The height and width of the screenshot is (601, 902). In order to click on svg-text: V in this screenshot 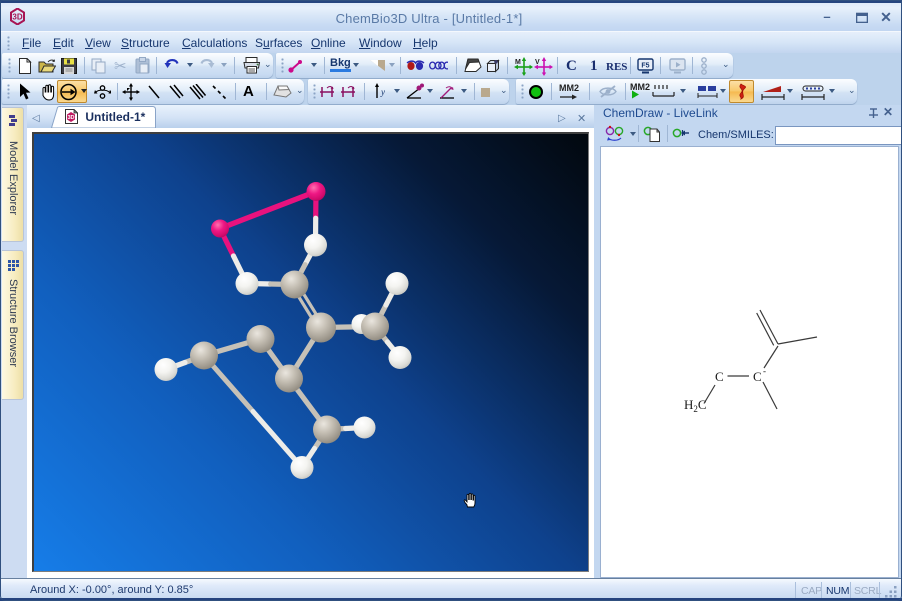, I will do `click(537, 62)`.